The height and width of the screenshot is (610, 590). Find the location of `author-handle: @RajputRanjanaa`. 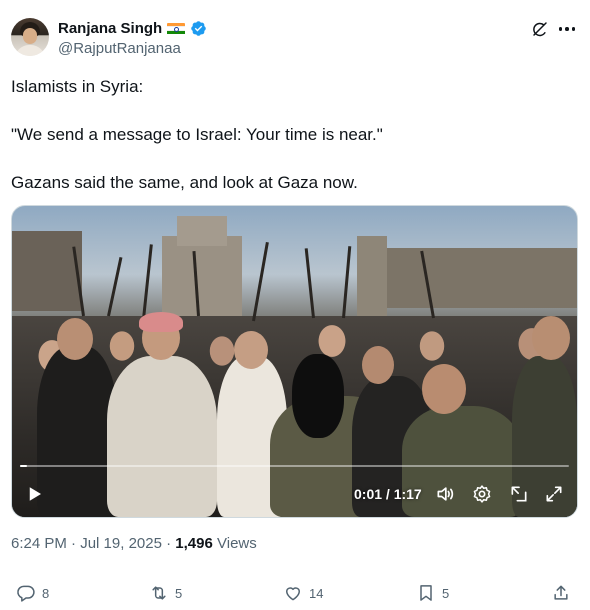

author-handle: @RajputRanjanaa is located at coordinates (119, 48).